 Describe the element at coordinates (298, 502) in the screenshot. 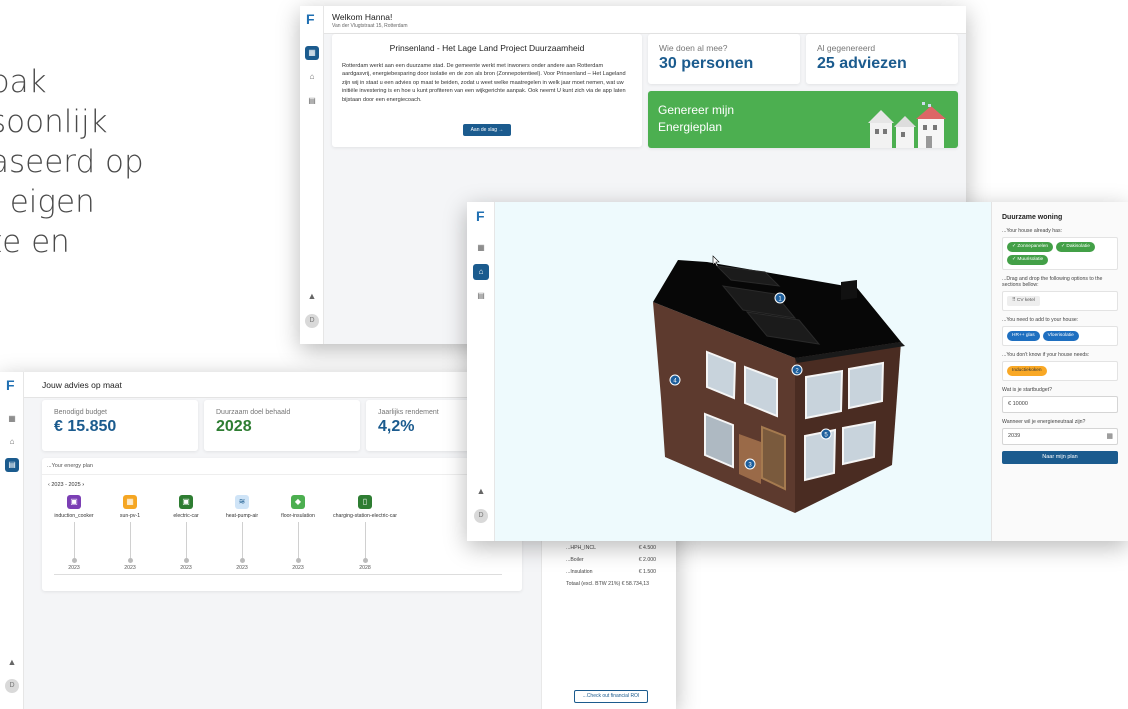

I see `insulation-icon: ◆` at that location.